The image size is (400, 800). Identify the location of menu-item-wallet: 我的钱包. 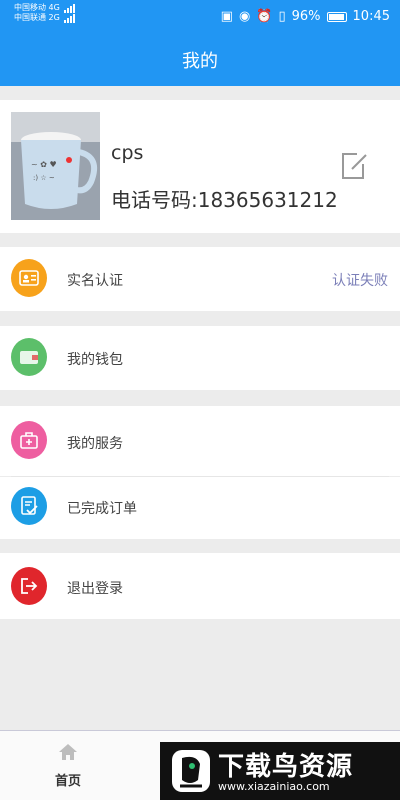
(200, 358).